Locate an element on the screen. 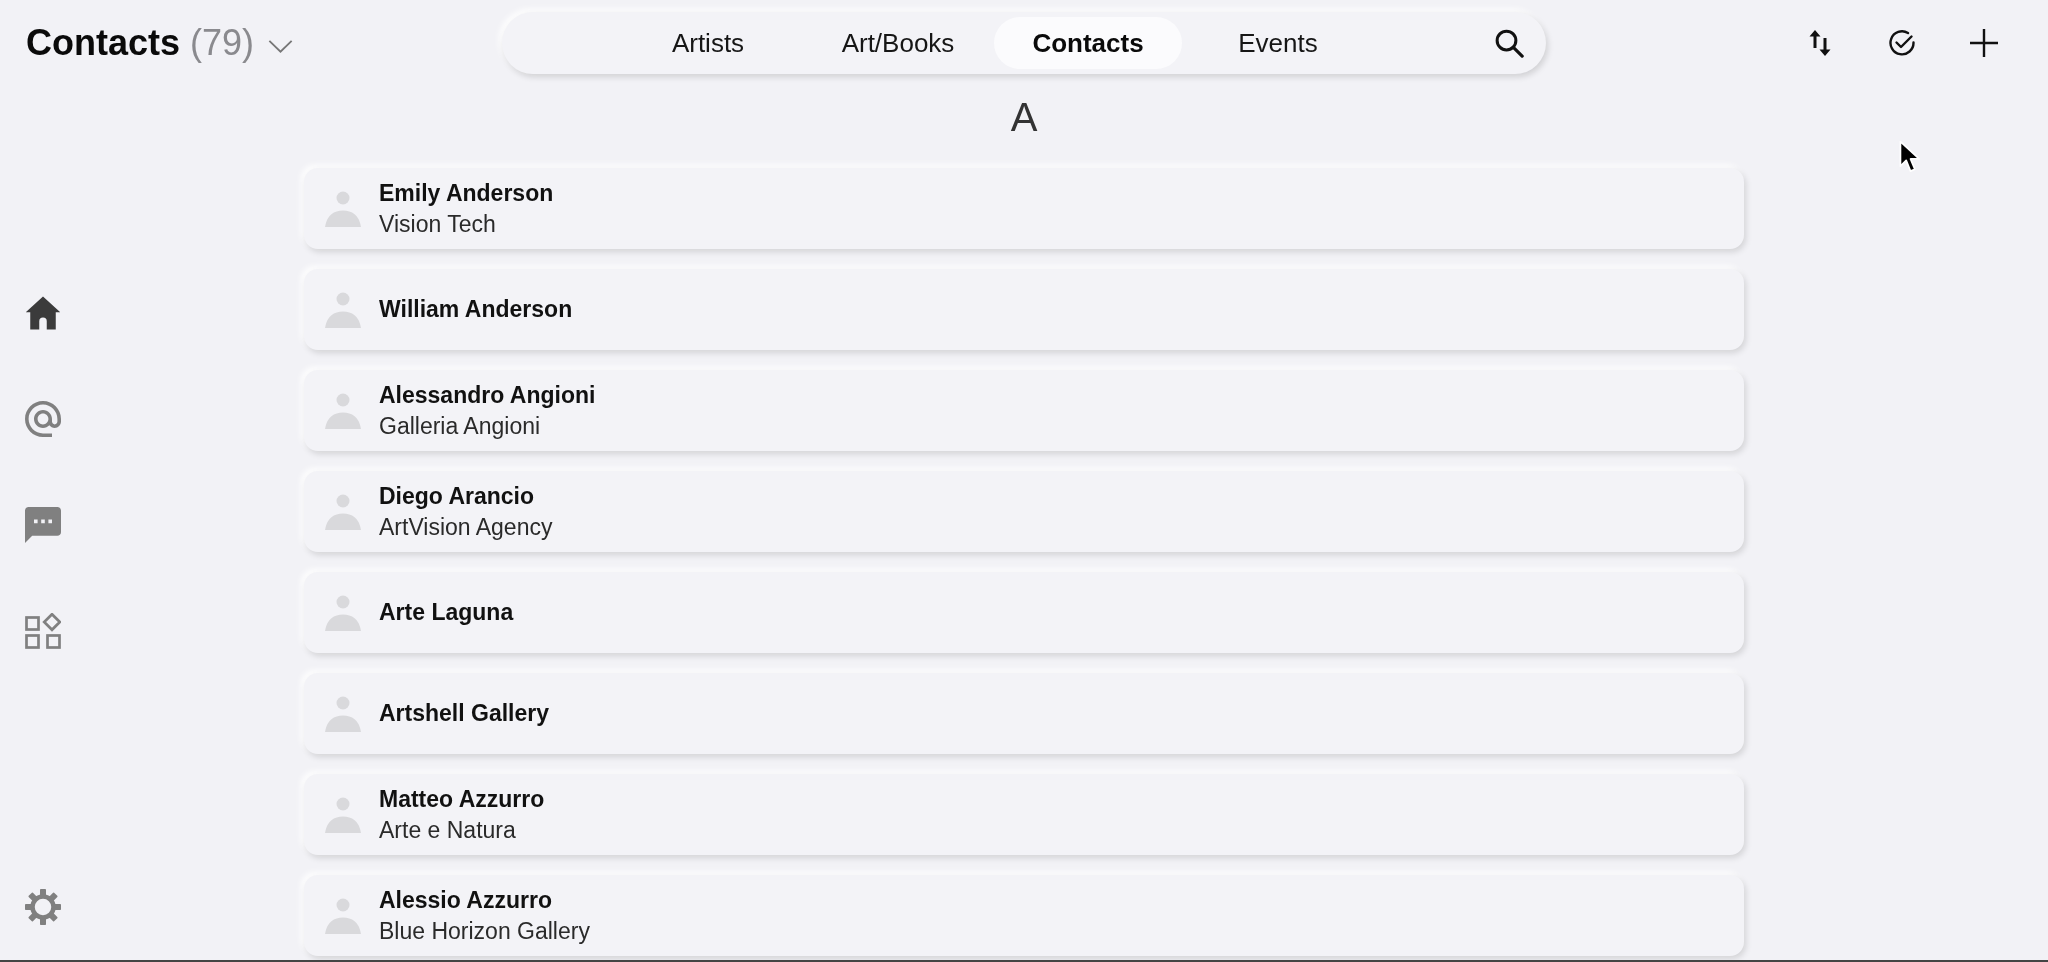 This screenshot has height=962, width=2048. search-icon is located at coordinates (1509, 43).